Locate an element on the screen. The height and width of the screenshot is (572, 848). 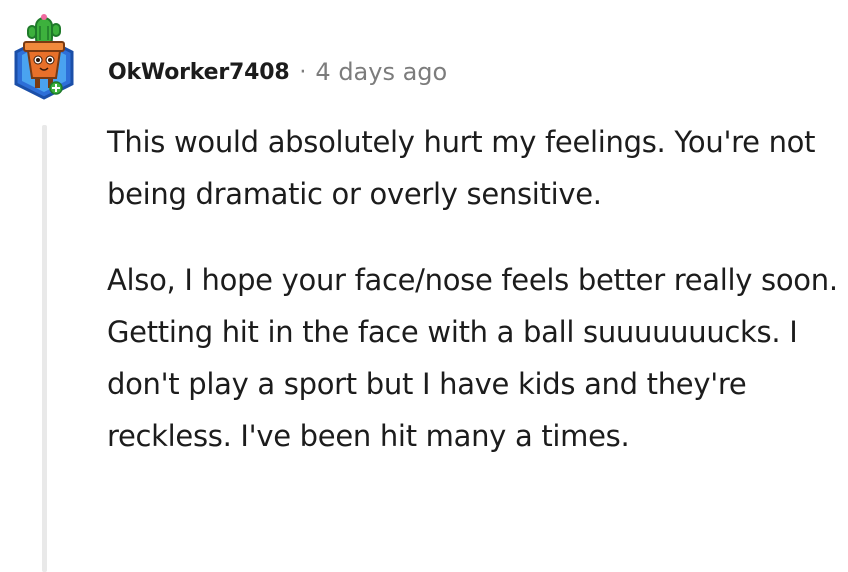
comment-timestamp: 4 days ago is located at coordinates (381, 72).